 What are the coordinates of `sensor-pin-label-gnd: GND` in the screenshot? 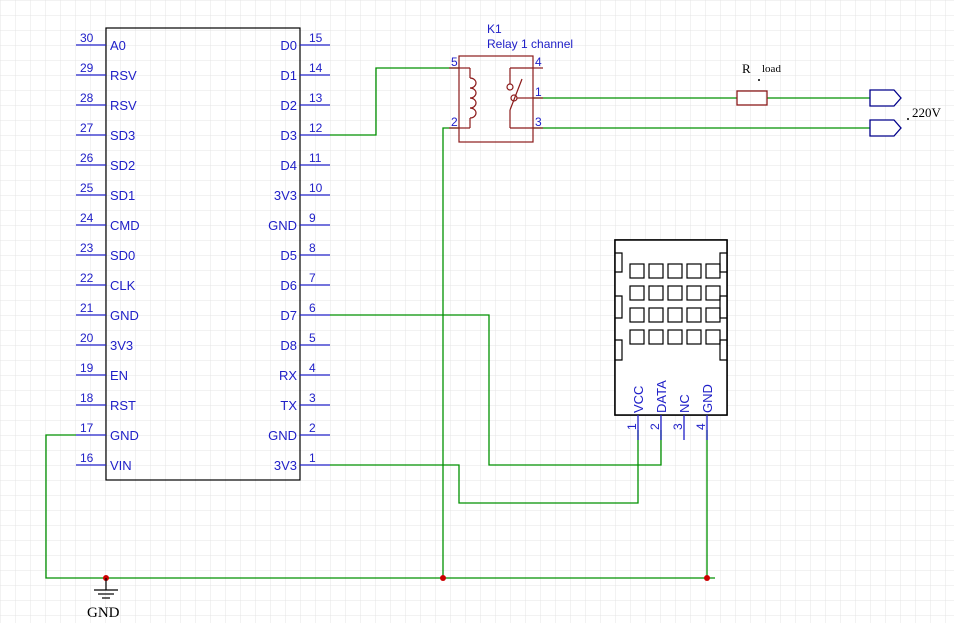 It's located at (707, 398).